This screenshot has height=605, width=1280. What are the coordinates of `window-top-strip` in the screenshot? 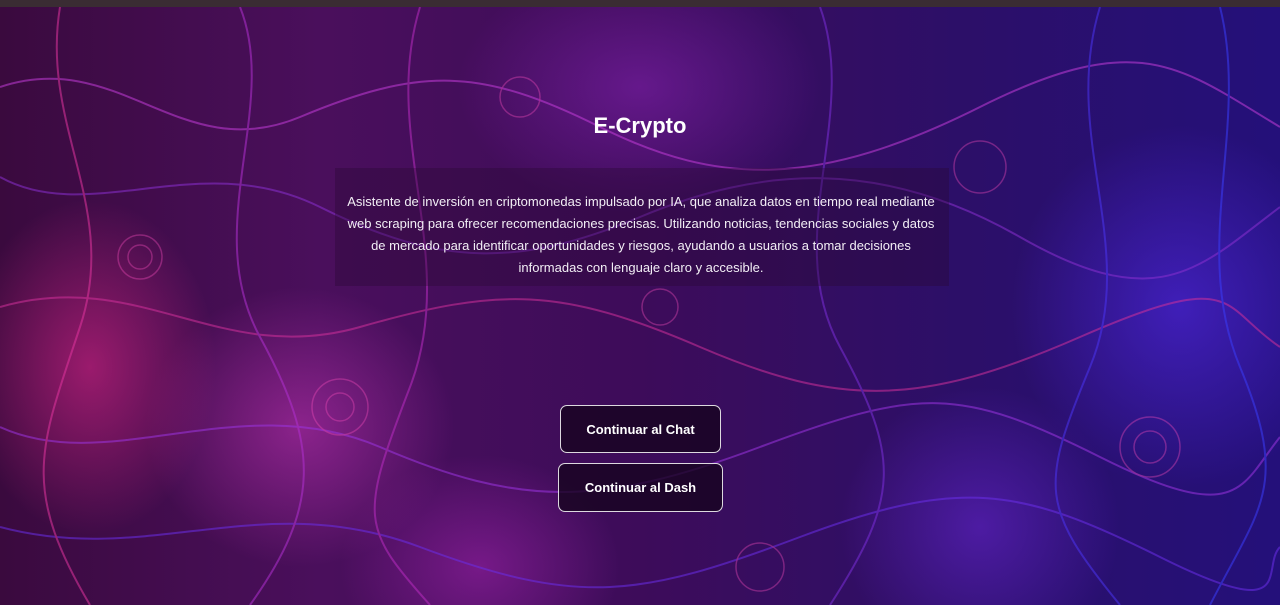 It's located at (640, 3).